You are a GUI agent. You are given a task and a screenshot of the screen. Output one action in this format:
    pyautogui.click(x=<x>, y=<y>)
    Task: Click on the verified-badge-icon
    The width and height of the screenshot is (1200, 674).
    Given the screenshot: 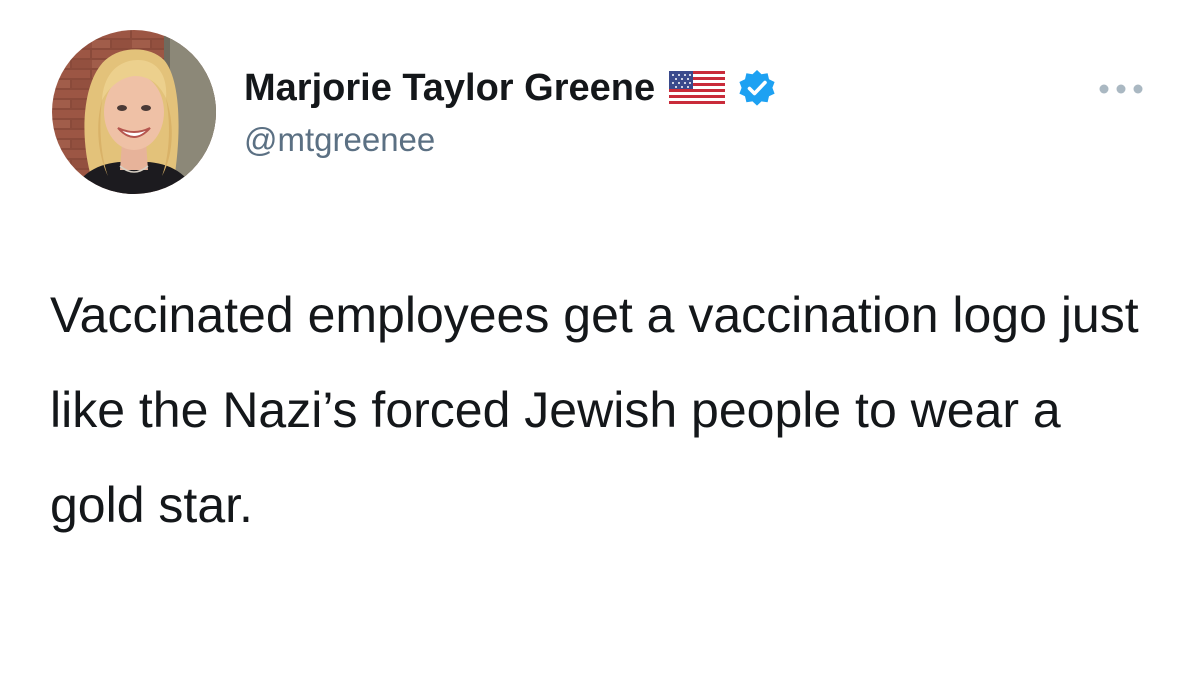 What is the action you would take?
    pyautogui.click(x=757, y=88)
    